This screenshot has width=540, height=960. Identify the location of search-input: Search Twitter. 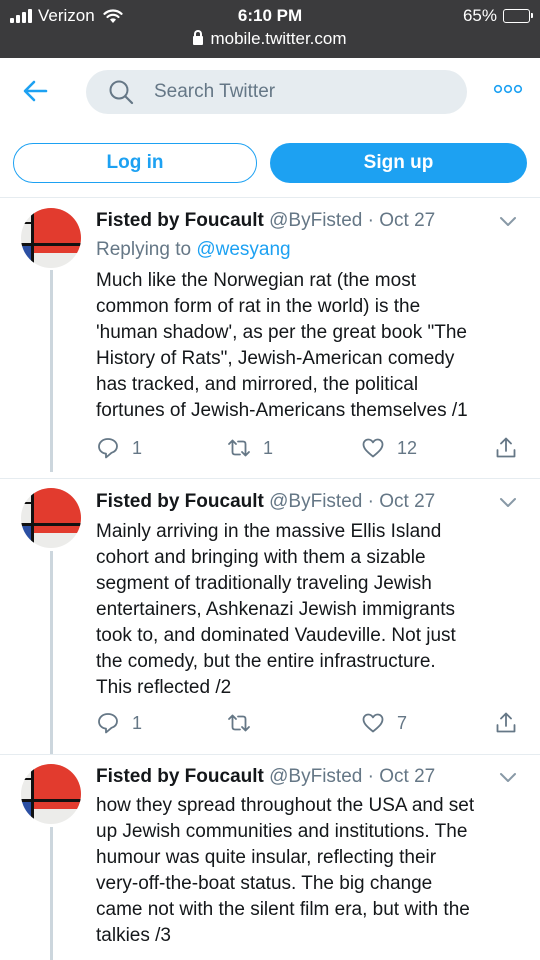
(276, 92).